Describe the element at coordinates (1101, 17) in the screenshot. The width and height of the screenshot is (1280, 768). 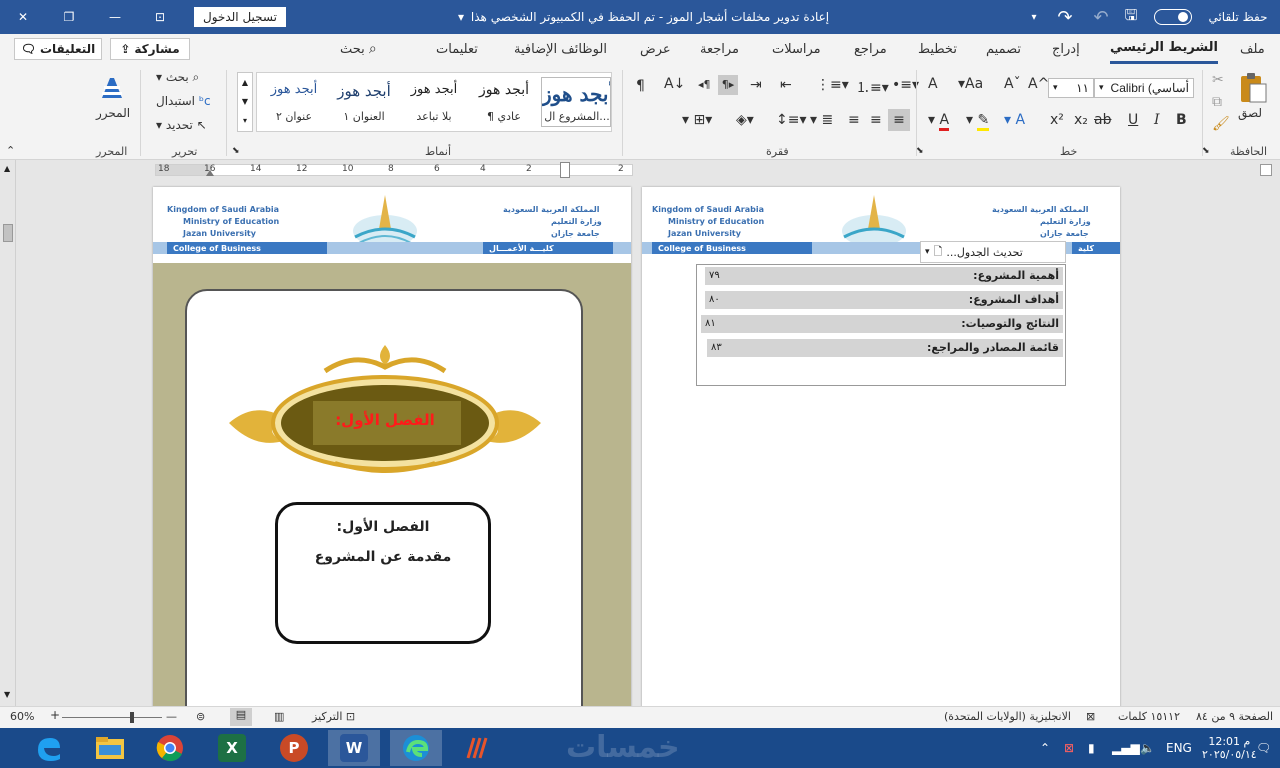
I see `redo-icon: ↶` at that location.